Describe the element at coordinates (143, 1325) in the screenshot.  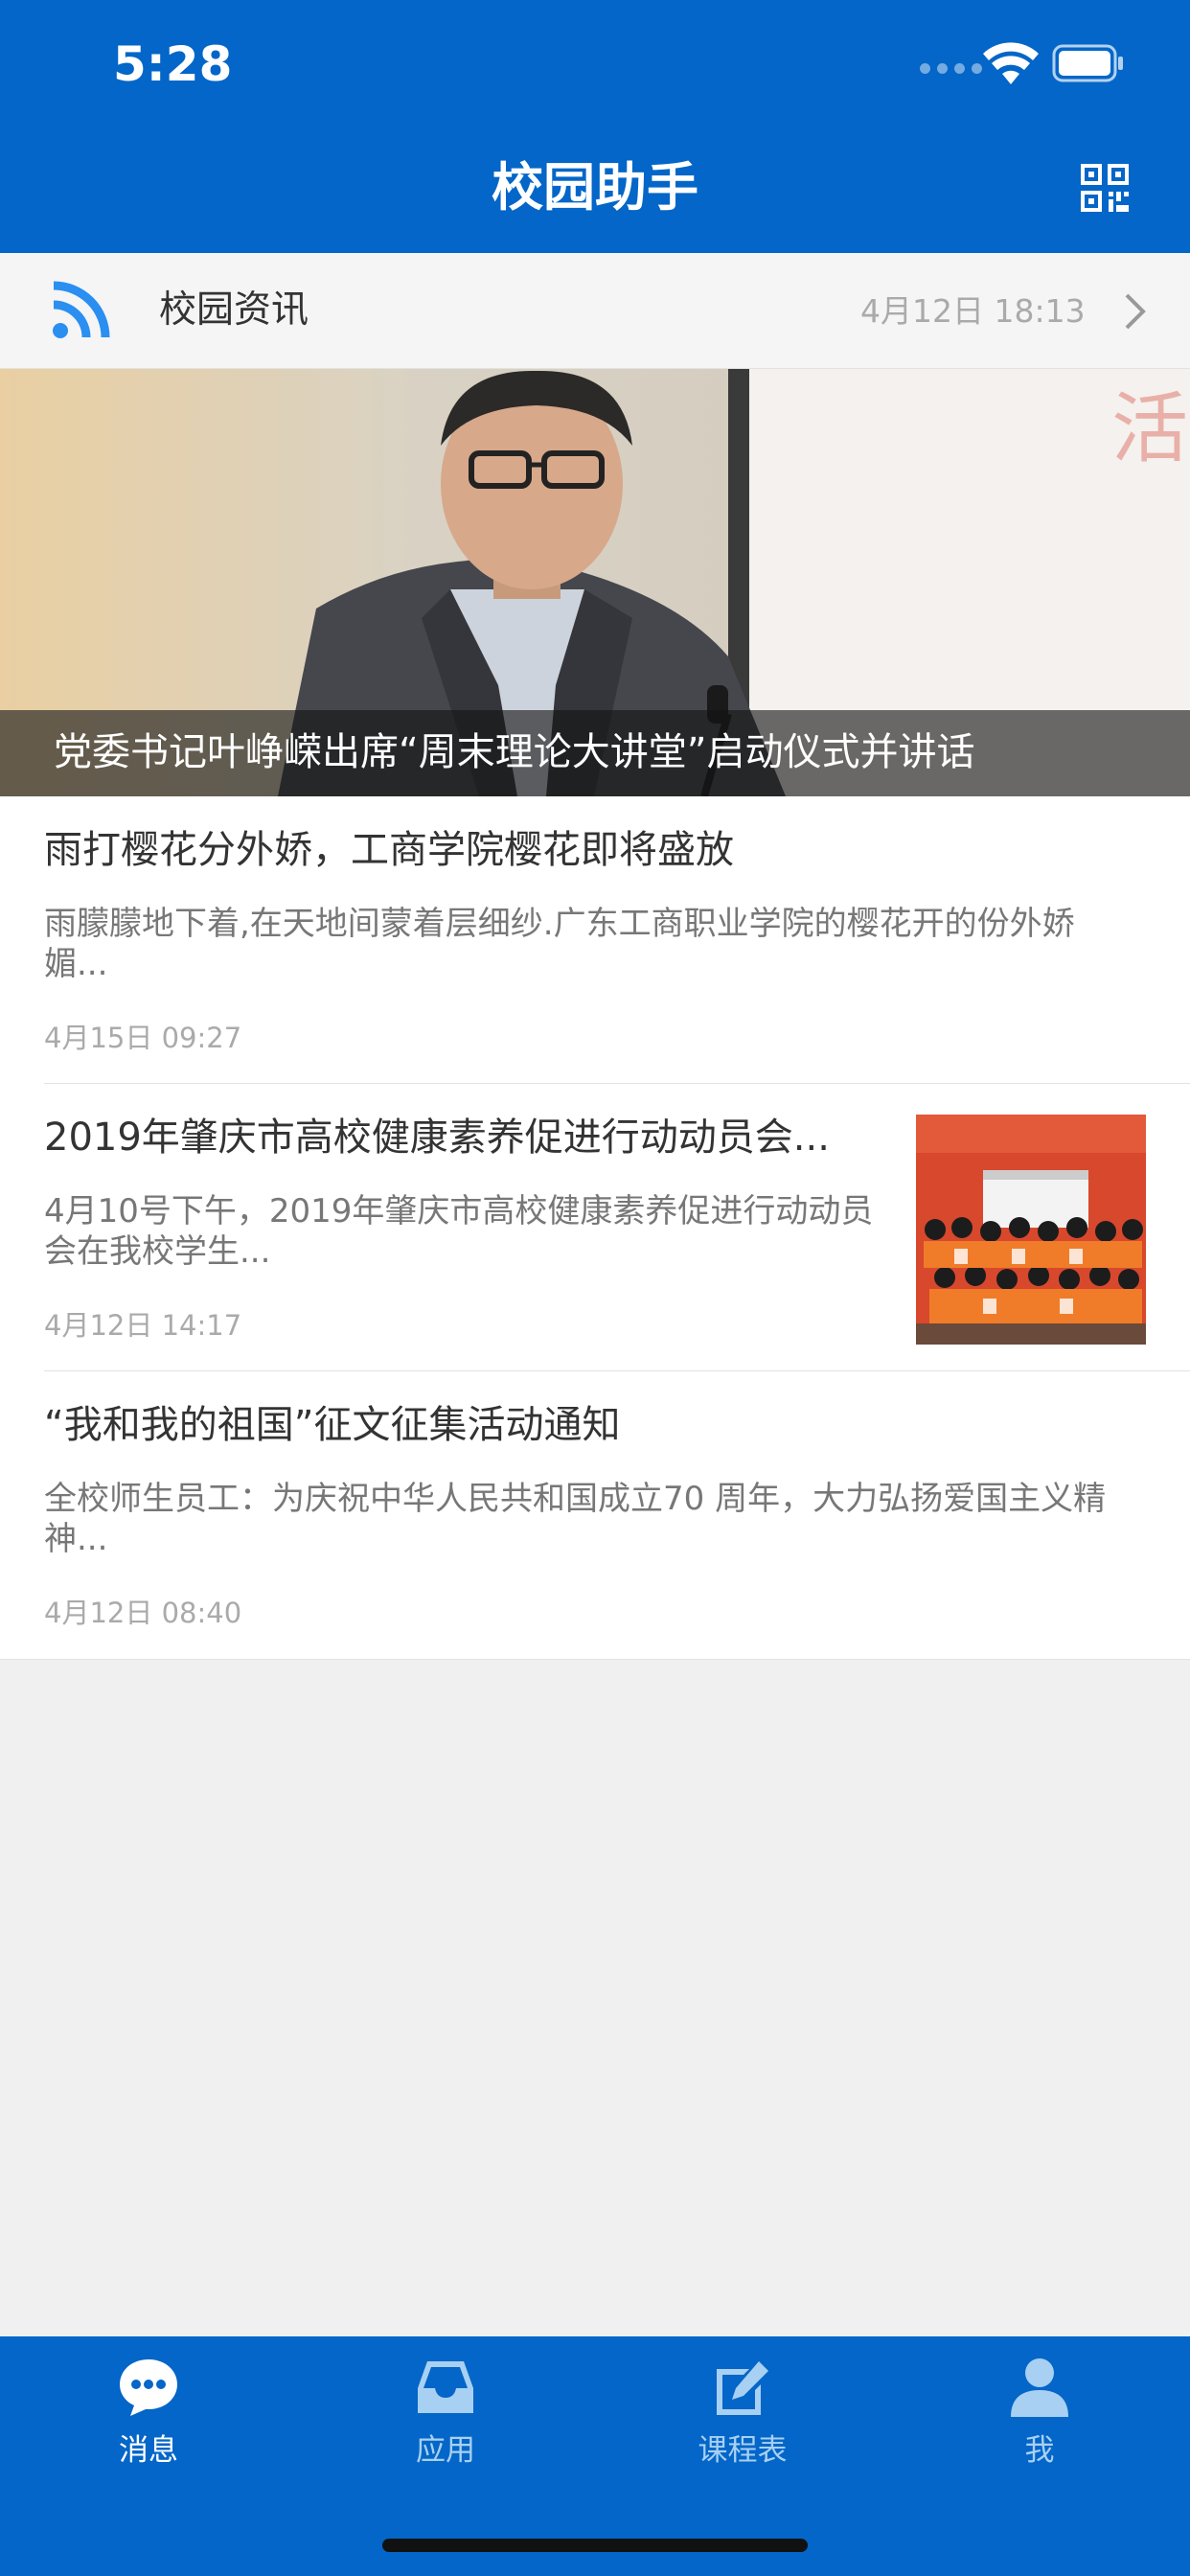
I see `article-time: 4月12日 14:17` at that location.